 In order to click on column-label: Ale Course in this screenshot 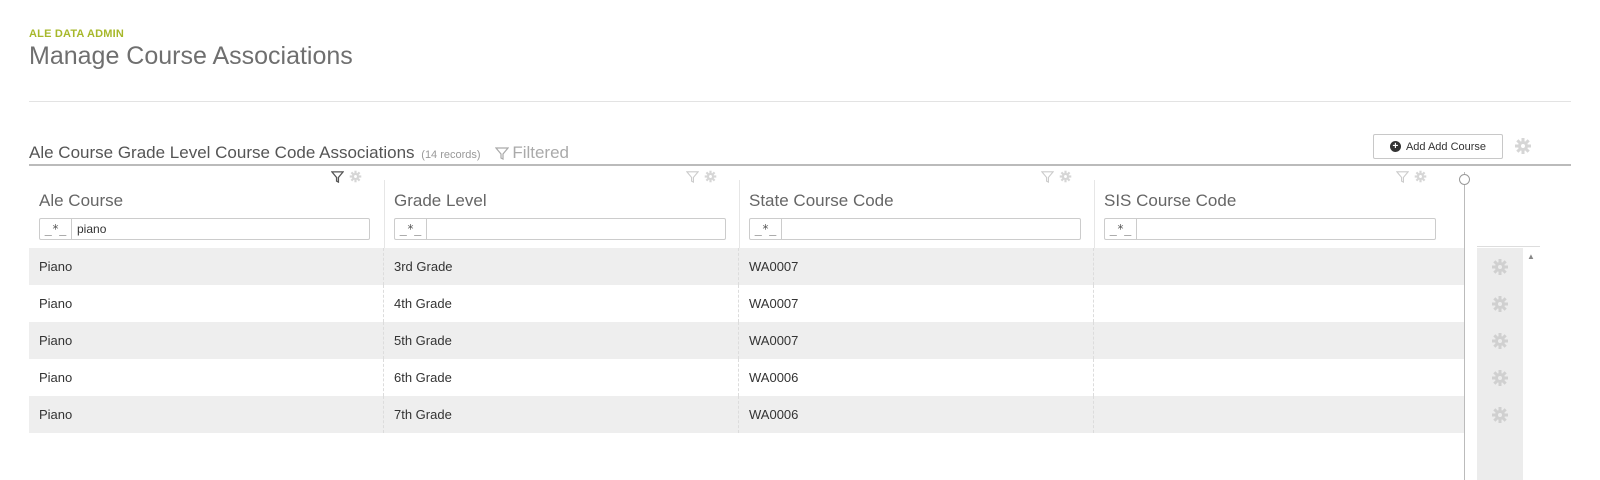, I will do `click(81, 200)`.